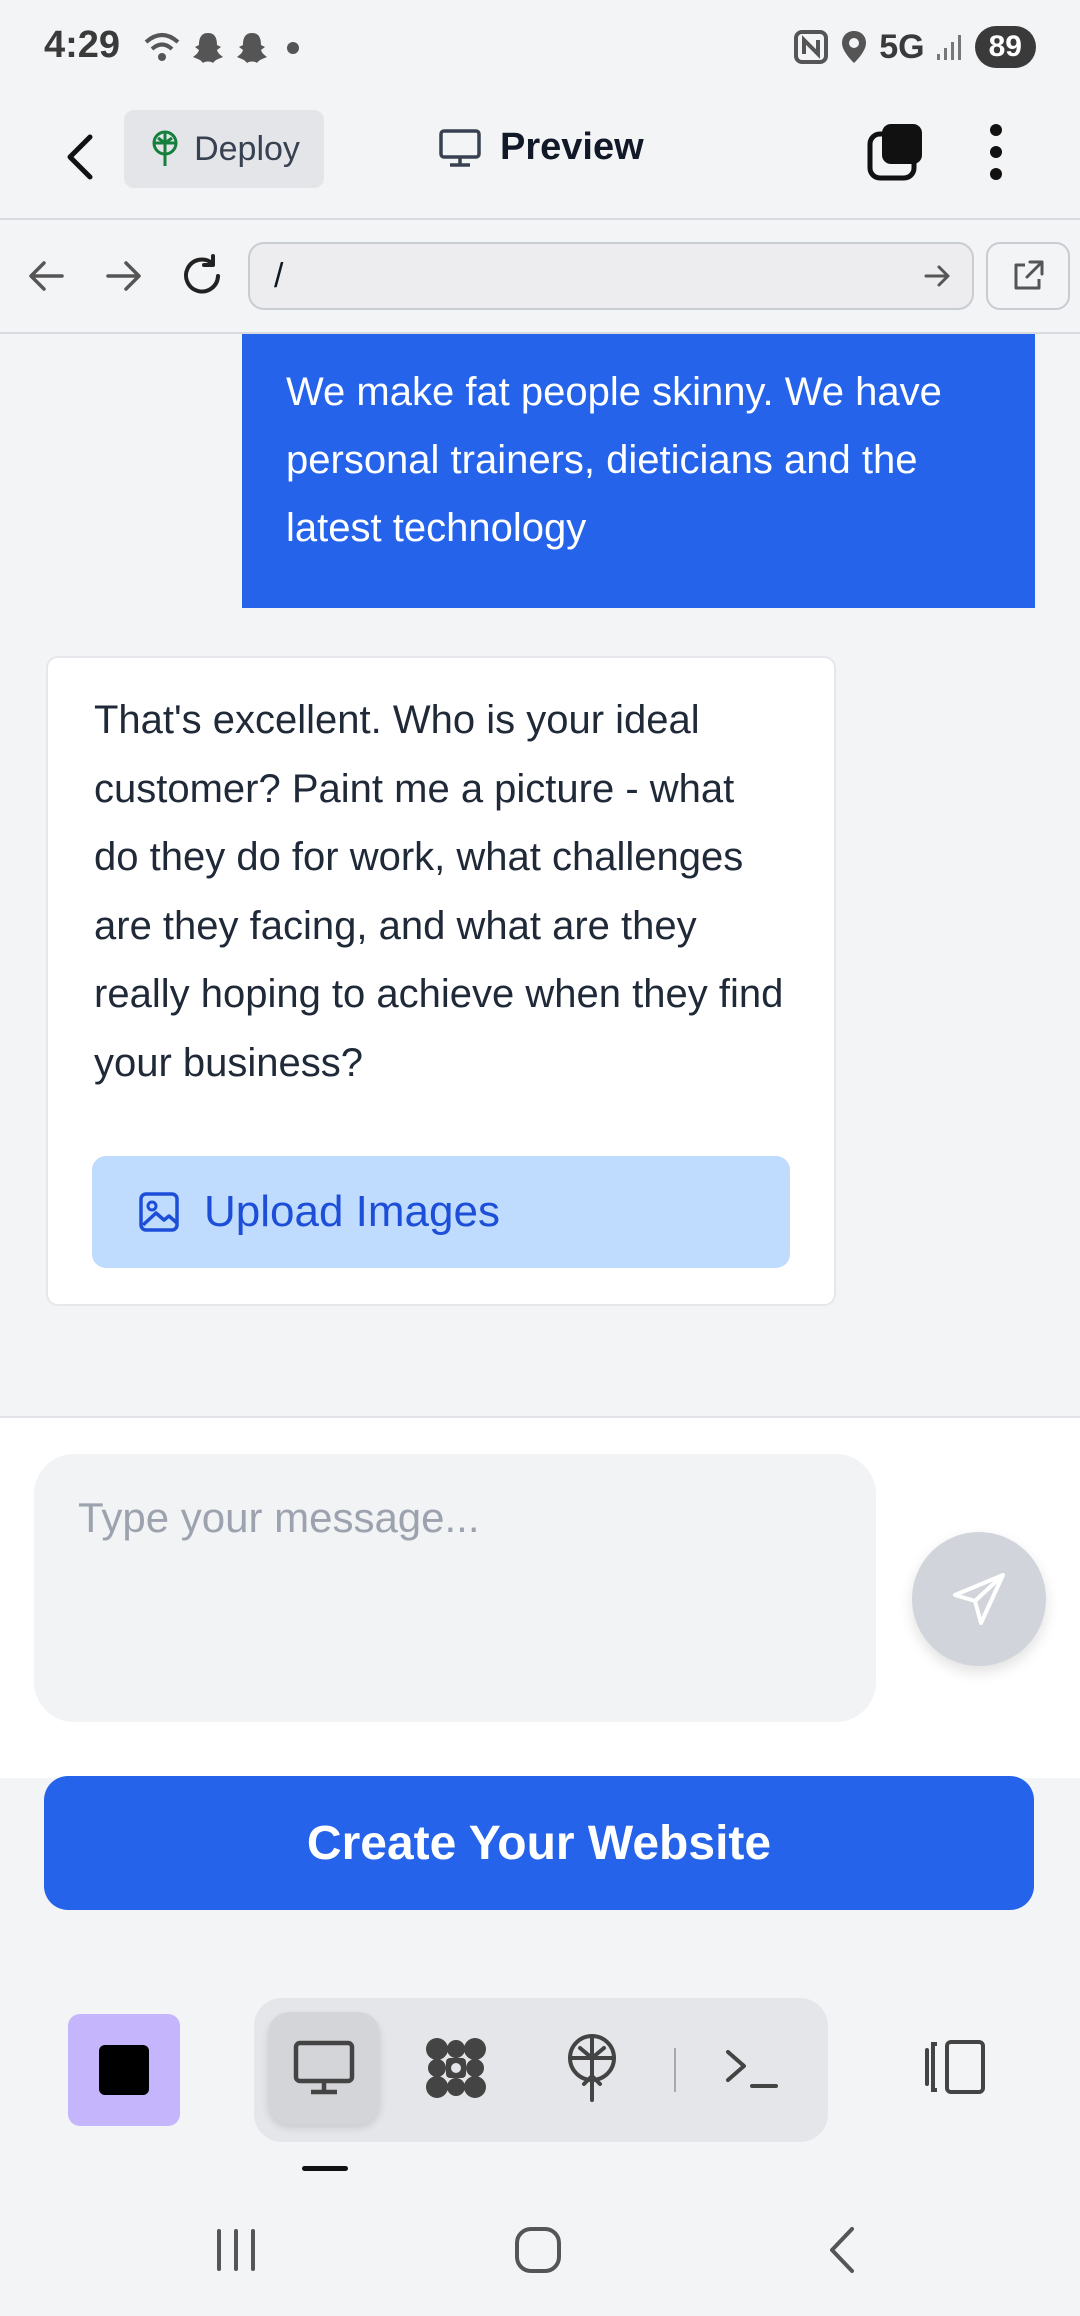 The height and width of the screenshot is (2316, 1080). What do you see at coordinates (279, 275) in the screenshot?
I see `url-value: /` at bounding box center [279, 275].